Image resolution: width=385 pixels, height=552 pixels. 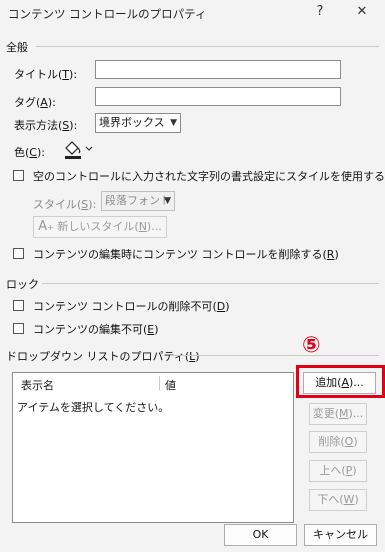 I want to click on column-header-display: 表示名, so click(x=37, y=385).